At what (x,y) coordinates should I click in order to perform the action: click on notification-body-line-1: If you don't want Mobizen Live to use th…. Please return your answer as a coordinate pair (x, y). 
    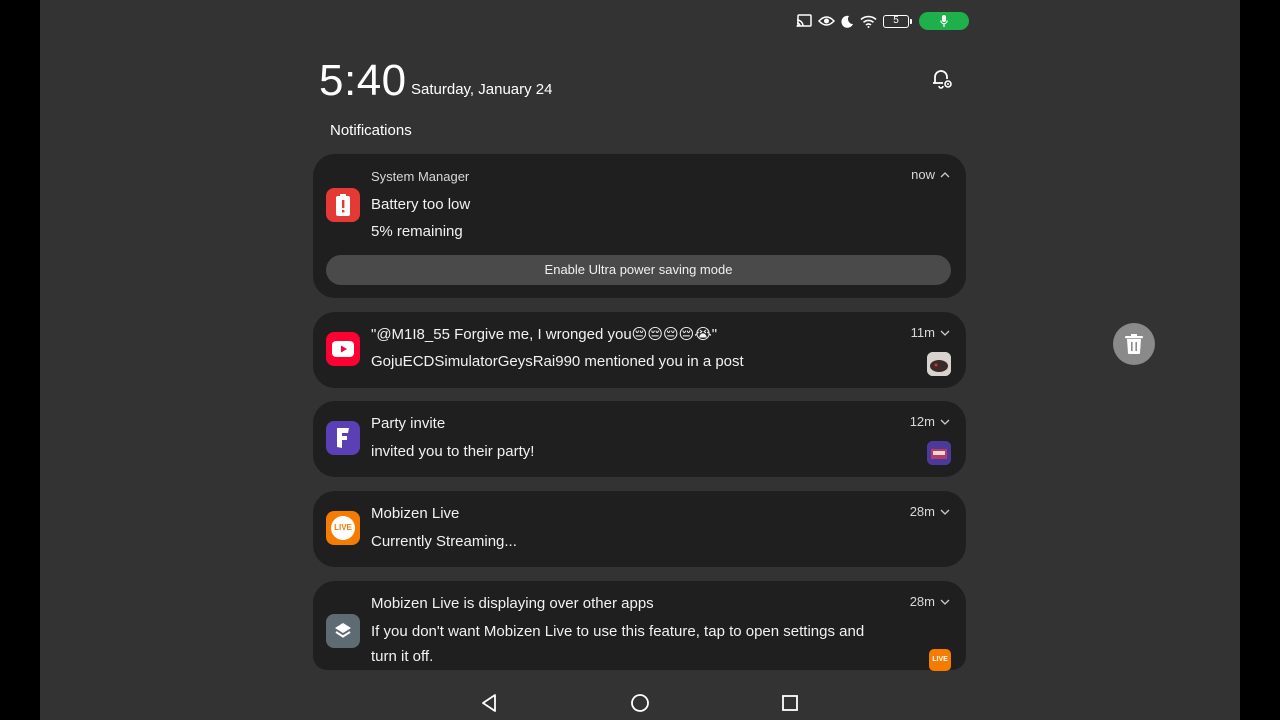
    Looking at the image, I should click on (618, 631).